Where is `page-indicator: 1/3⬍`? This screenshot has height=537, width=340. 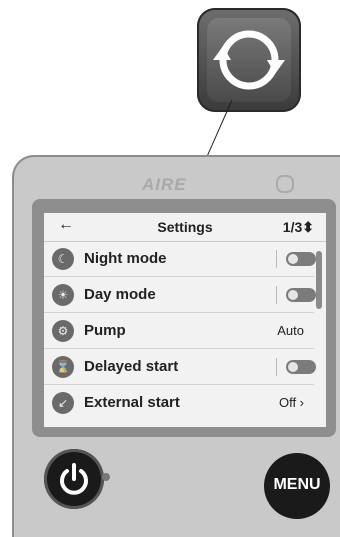
page-indicator: 1/3⬍ is located at coordinates (298, 227).